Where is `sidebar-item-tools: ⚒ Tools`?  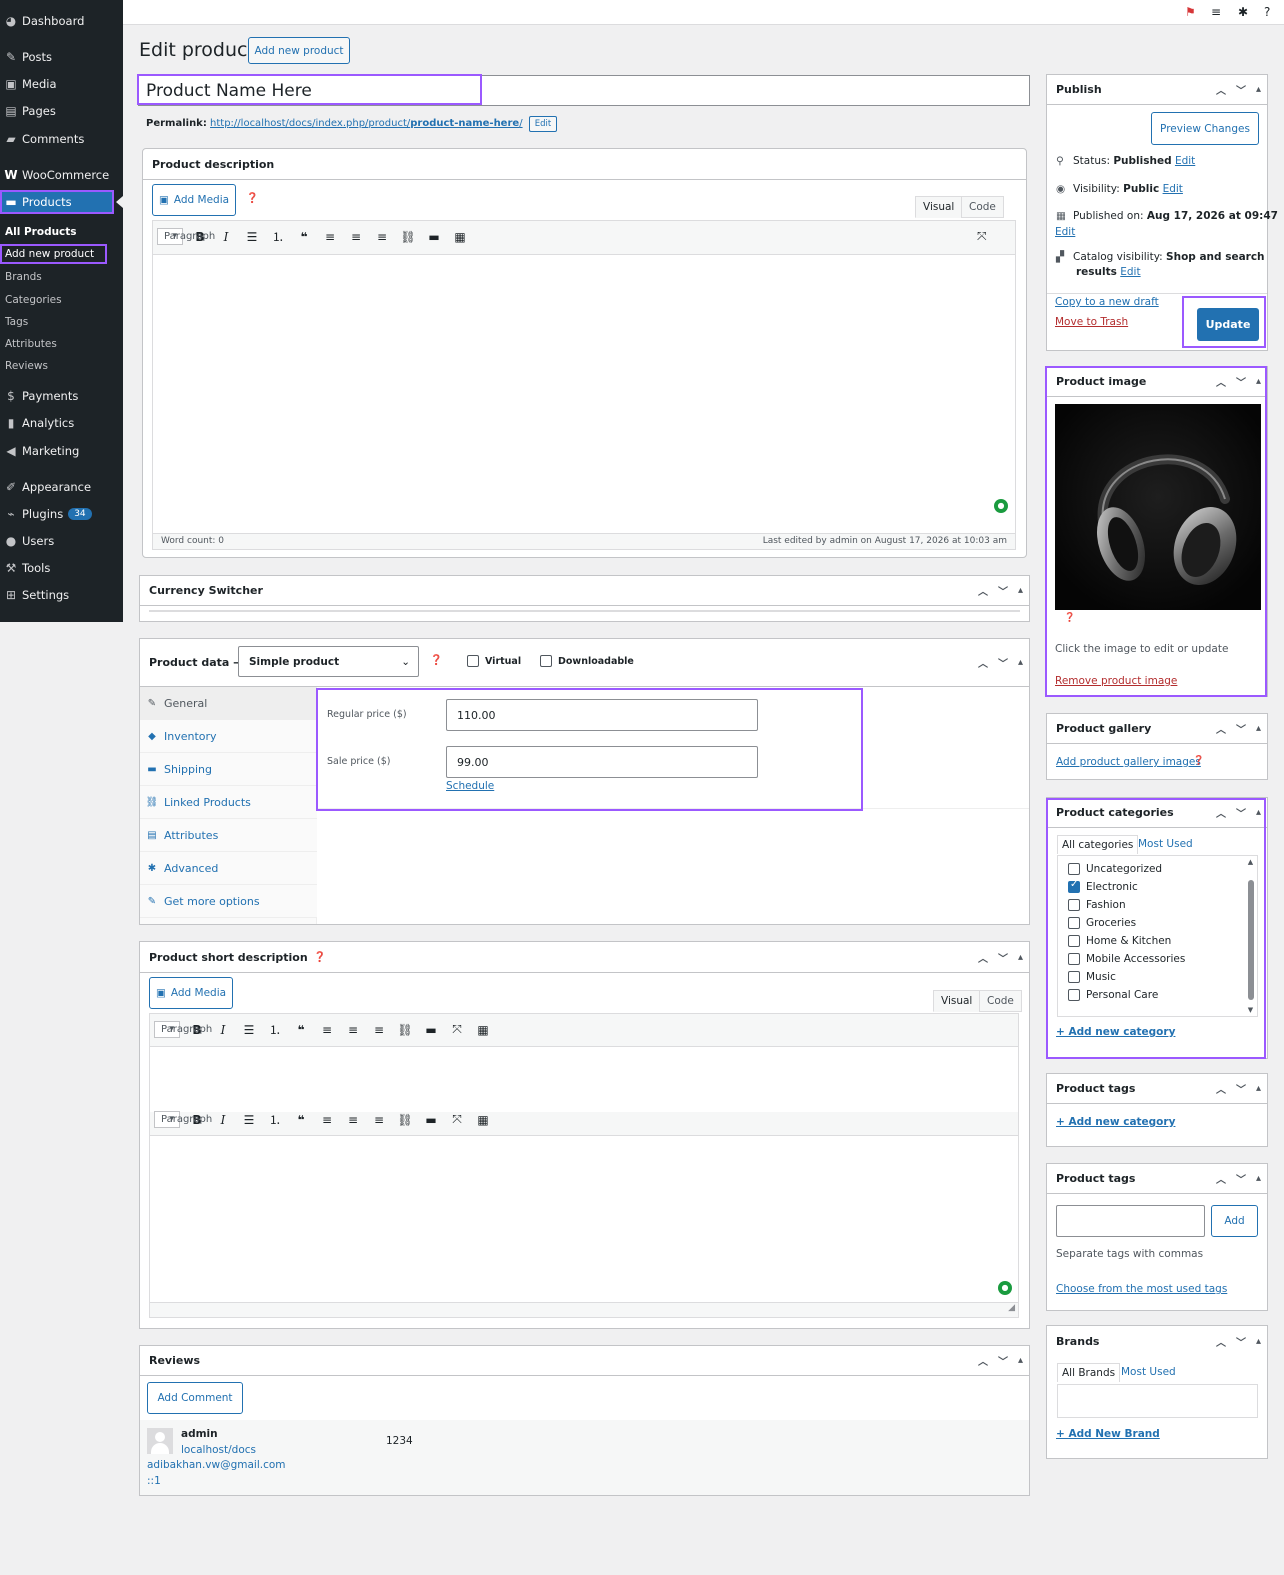
sidebar-item-tools: ⚒ Tools is located at coordinates (61, 568).